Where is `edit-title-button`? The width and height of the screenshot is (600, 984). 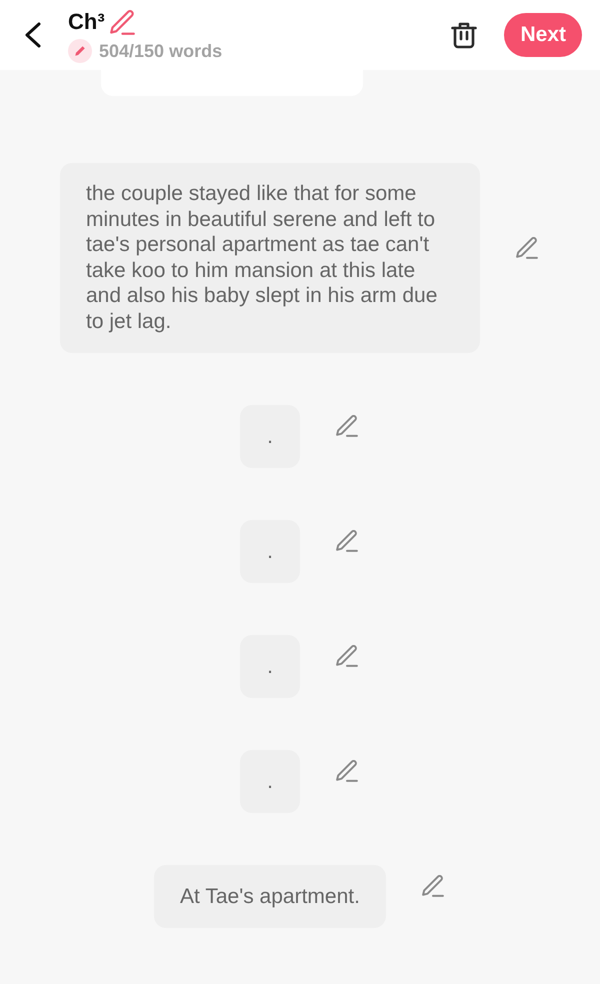 edit-title-button is located at coordinates (122, 22).